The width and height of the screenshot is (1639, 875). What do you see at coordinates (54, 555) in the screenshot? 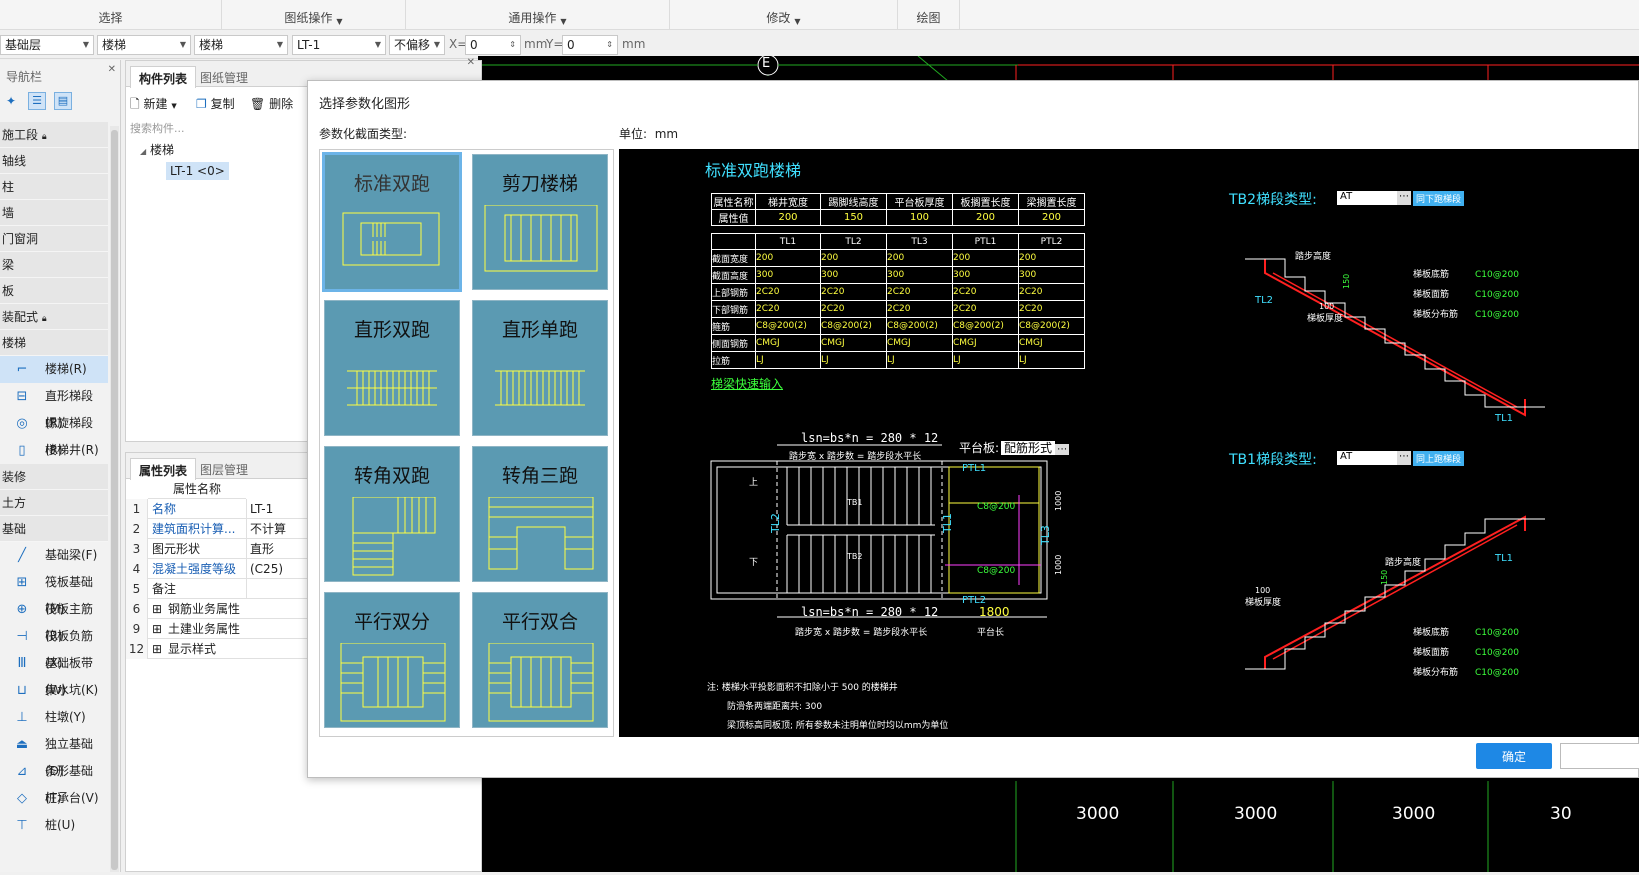
I see `nav-item-foundation-beam: ╱ 基础梁(F)` at bounding box center [54, 555].